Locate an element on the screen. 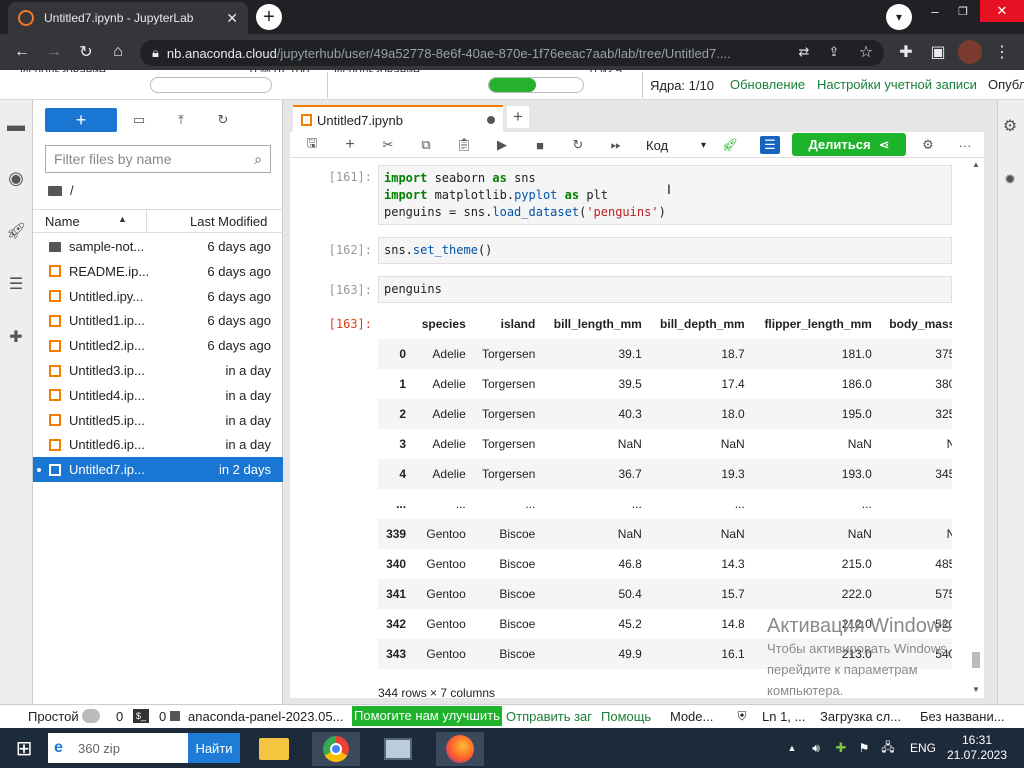 The height and width of the screenshot is (768, 1024). table-cell is located at coordinates (915, 504).